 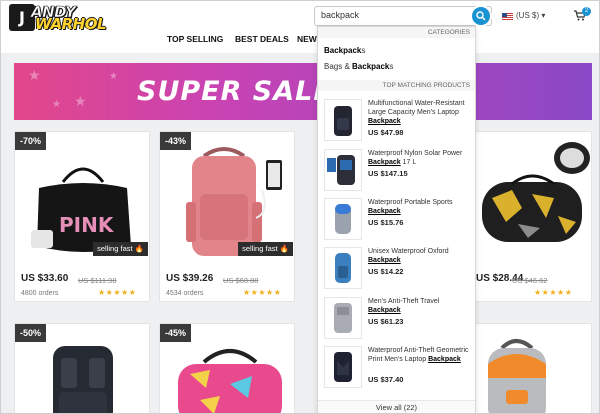 What do you see at coordinates (386, 222) in the screenshot?
I see `product-price: US $15.76` at bounding box center [386, 222].